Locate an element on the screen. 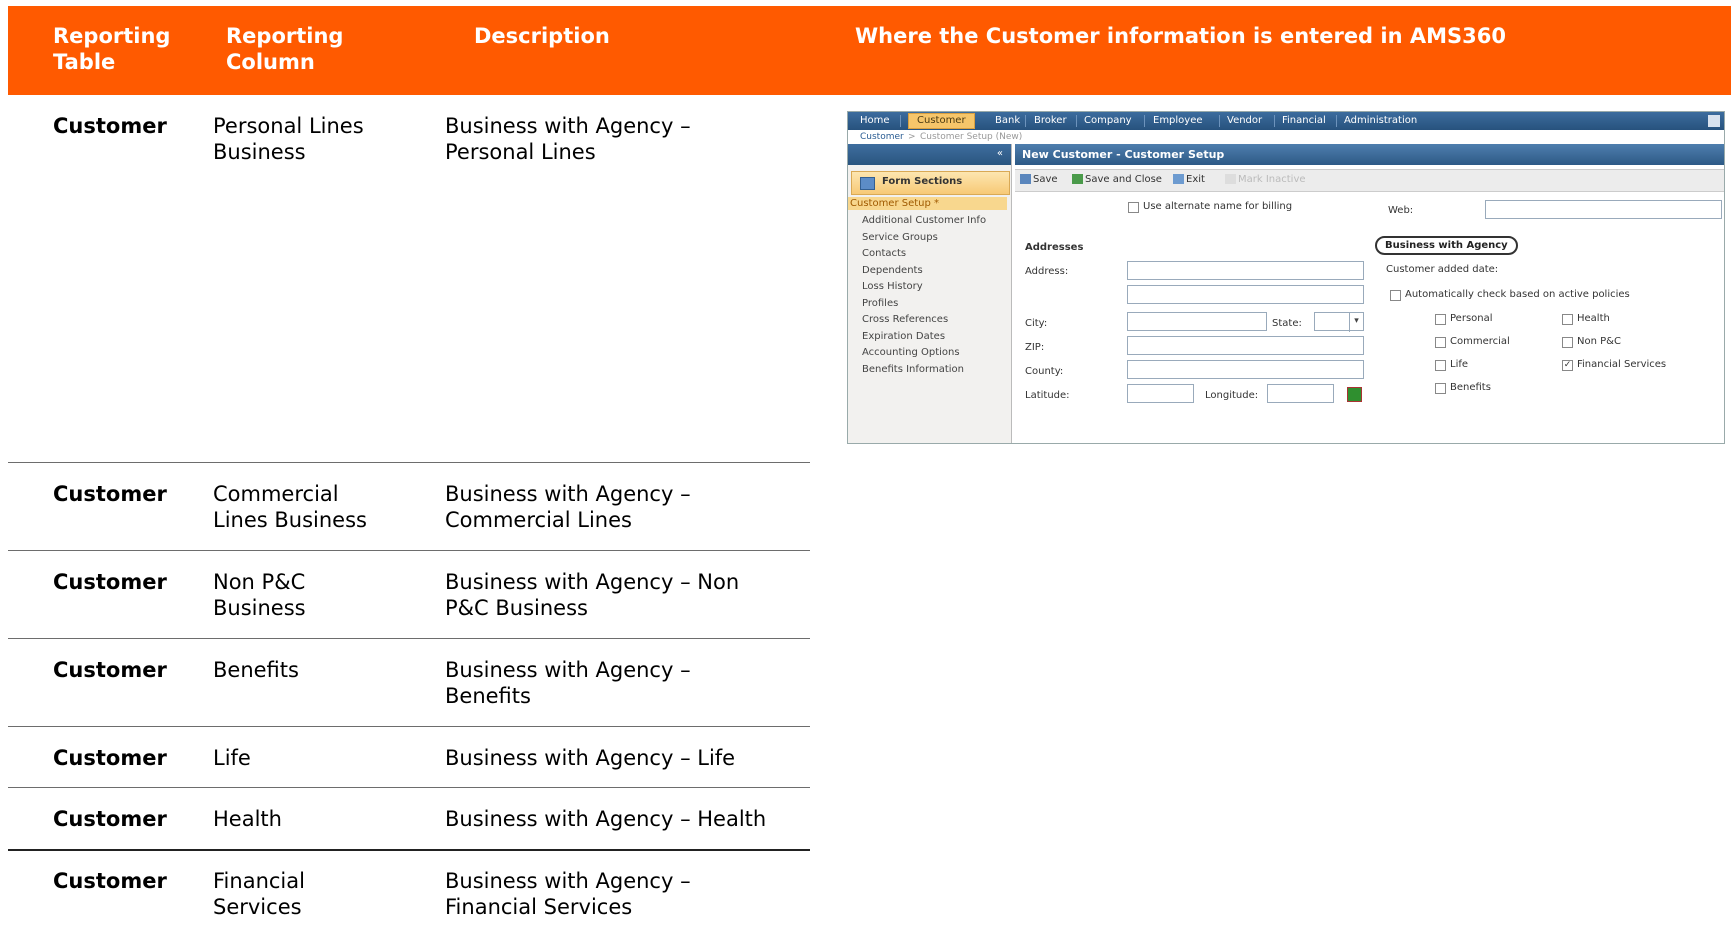 The image size is (1731, 933). row2-column: Commercial Lines Business is located at coordinates (290, 507).